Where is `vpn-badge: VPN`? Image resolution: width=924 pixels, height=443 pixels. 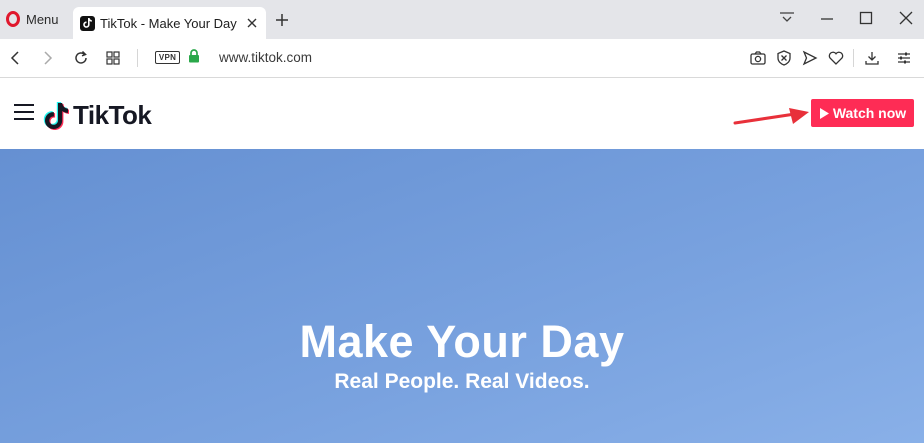
vpn-badge: VPN is located at coordinates (167, 57).